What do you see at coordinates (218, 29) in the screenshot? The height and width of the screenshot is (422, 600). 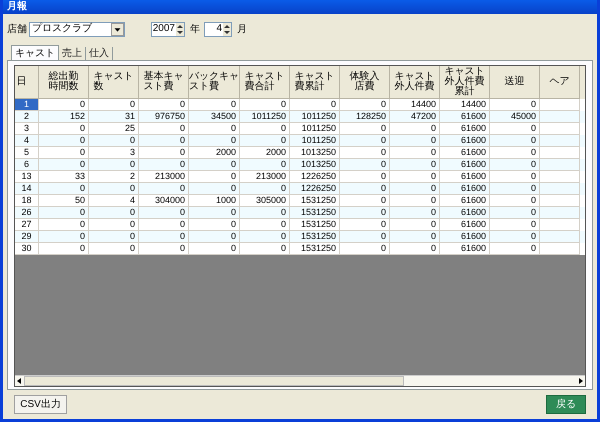 I see `month-spinner: 4` at bounding box center [218, 29].